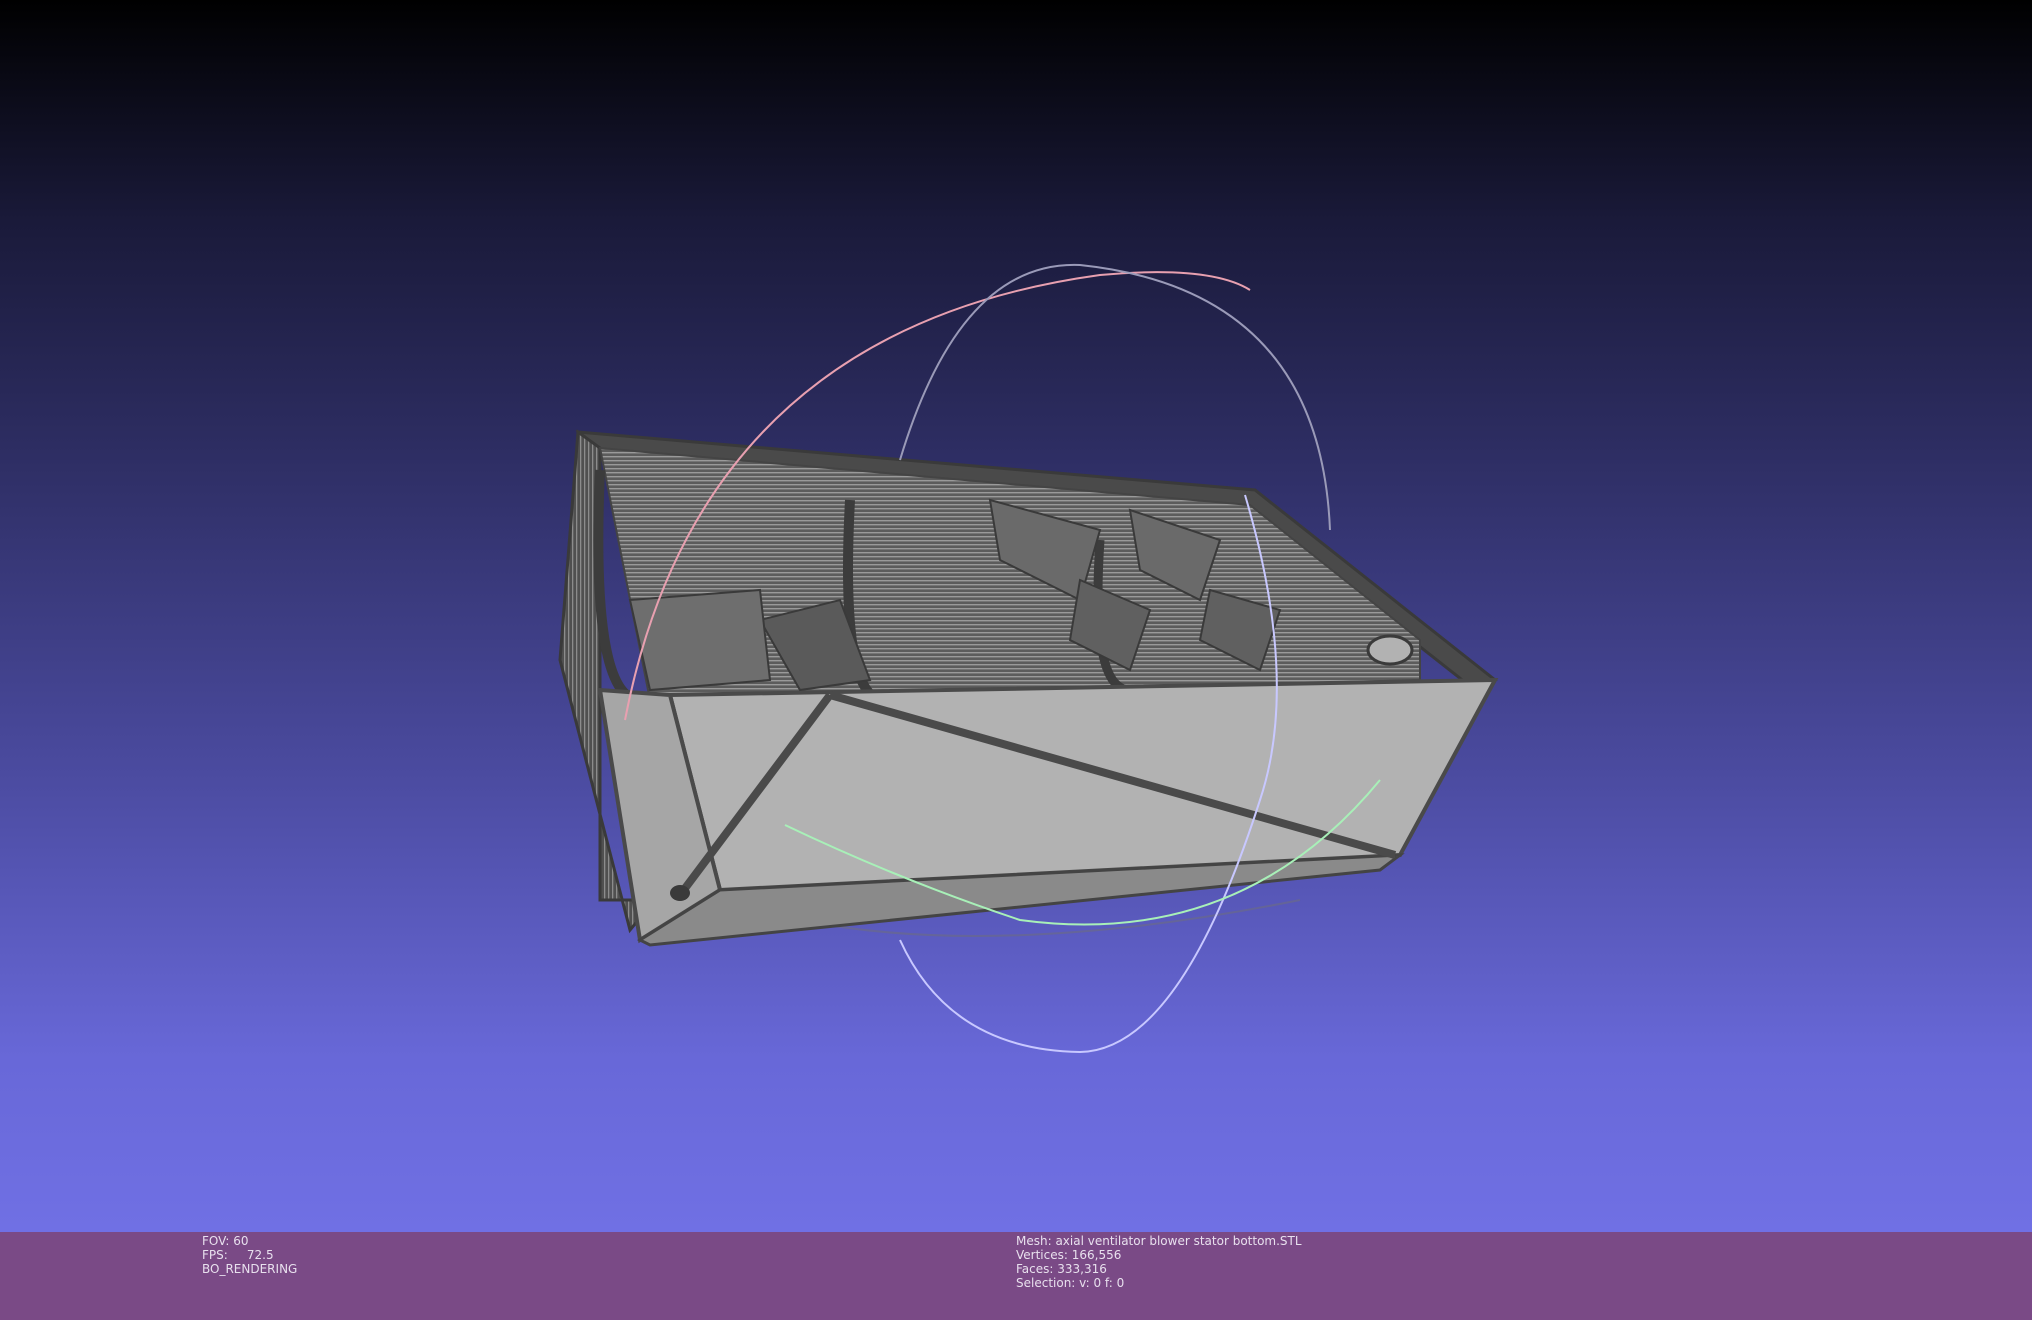 This screenshot has height=1320, width=2032. I want to click on selection-label: Selection: v: 0 f: 0, so click(1070, 1283).